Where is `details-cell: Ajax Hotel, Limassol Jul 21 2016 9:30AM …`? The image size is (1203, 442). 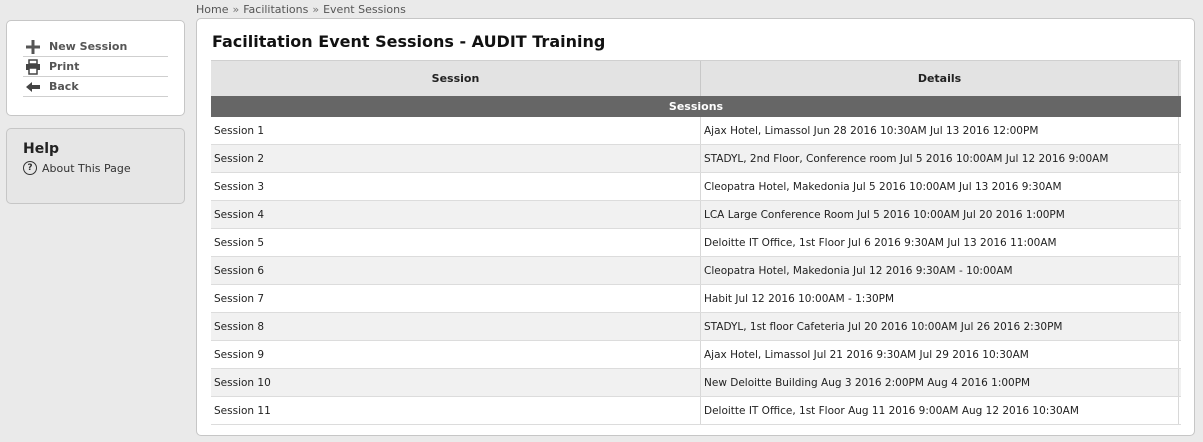 details-cell: Ajax Hotel, Limassol Jul 21 2016 9:30AM … is located at coordinates (940, 354).